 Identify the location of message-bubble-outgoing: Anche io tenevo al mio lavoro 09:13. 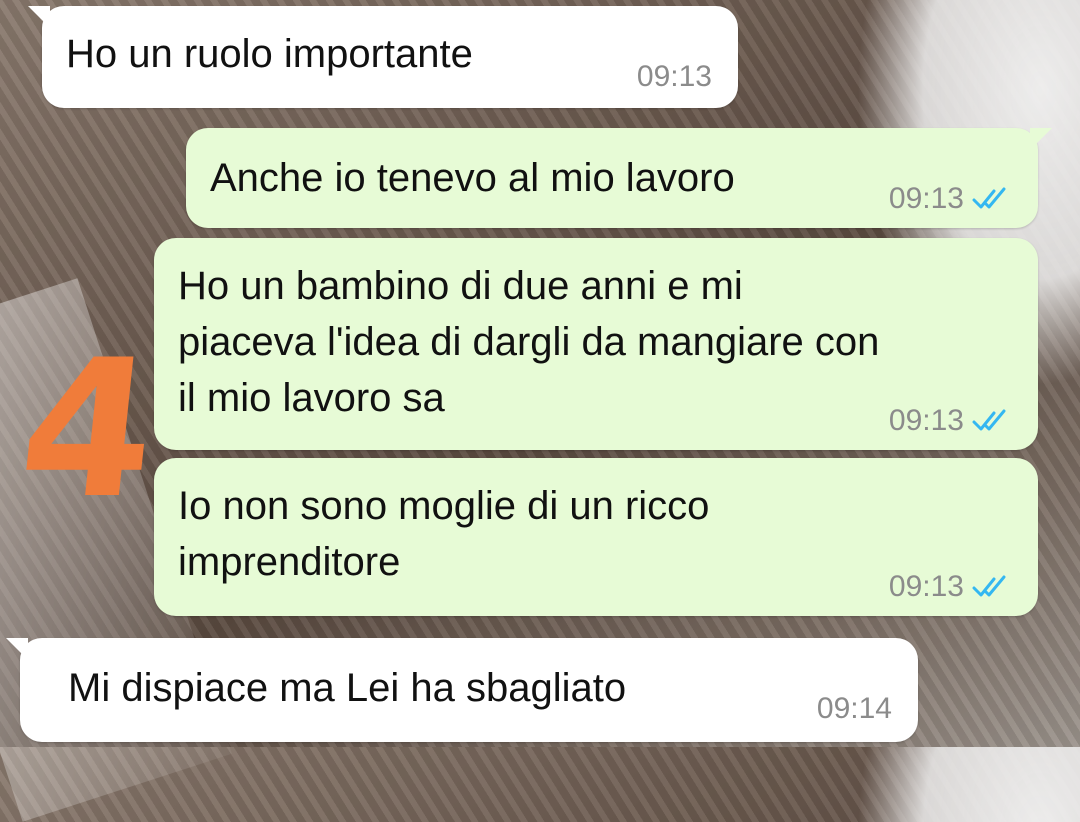
(619, 178).